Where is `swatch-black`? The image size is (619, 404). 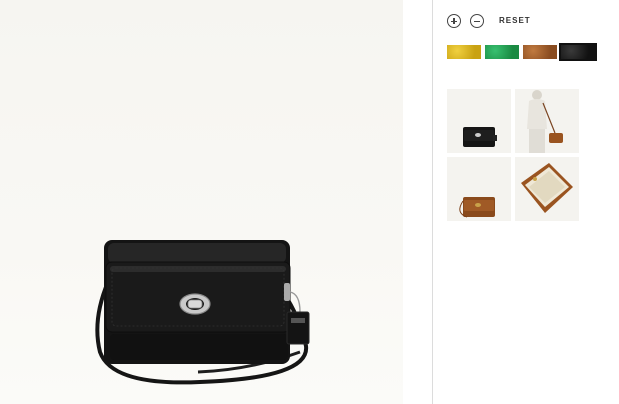
swatch-black is located at coordinates (578, 52).